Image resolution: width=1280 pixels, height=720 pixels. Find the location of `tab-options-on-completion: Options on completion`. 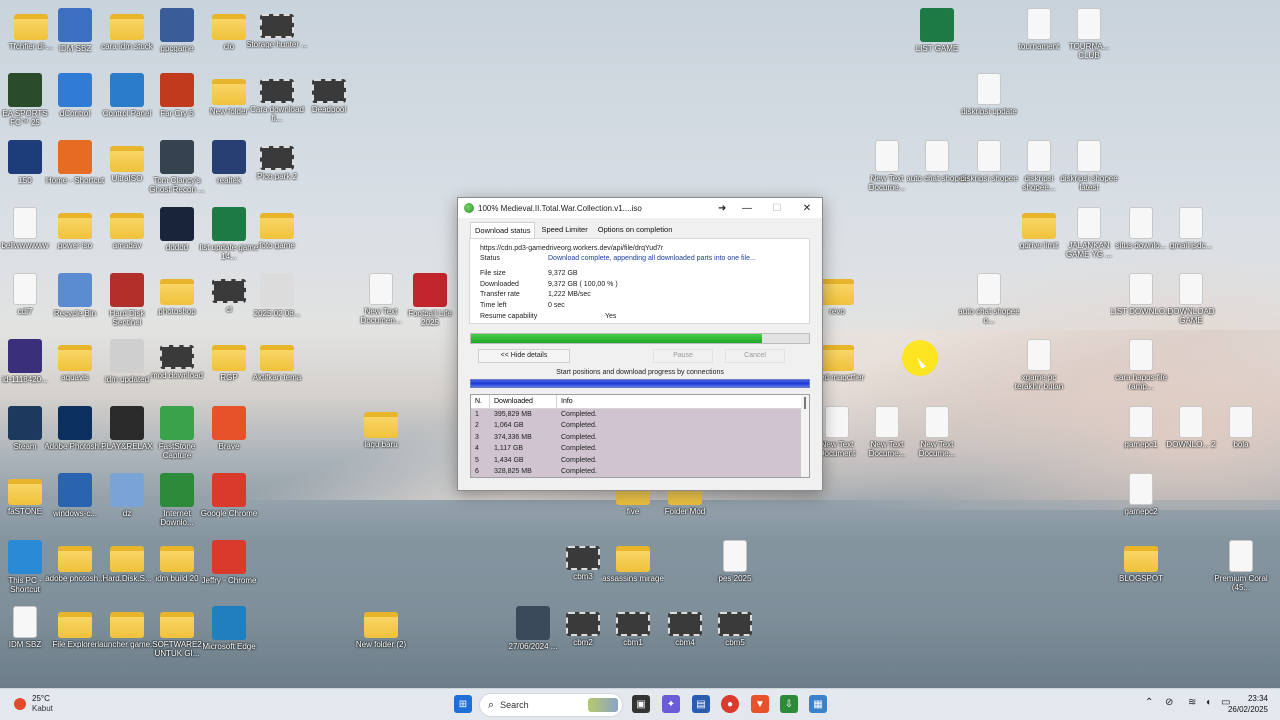

tab-options-on-completion: Options on completion is located at coordinates (635, 230).